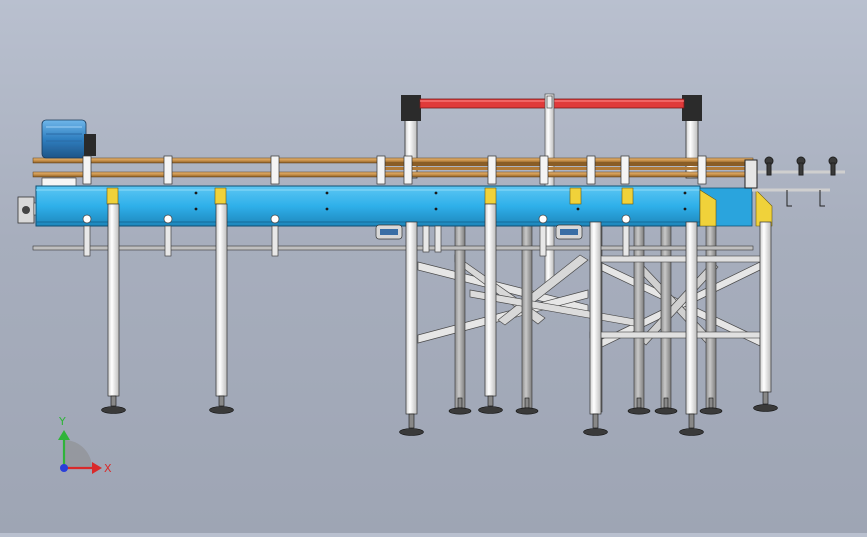 The width and height of the screenshot is (867, 537). What do you see at coordinates (394, 206) in the screenshot?
I see `conveyor-frame` at bounding box center [394, 206].